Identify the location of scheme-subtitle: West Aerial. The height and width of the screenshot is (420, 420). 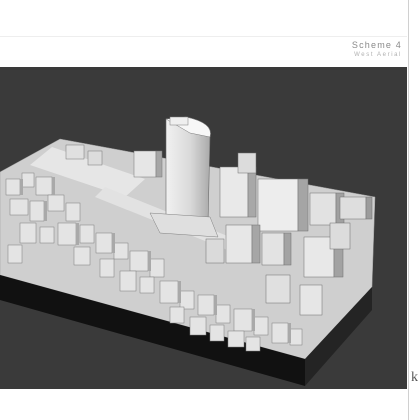
(378, 55).